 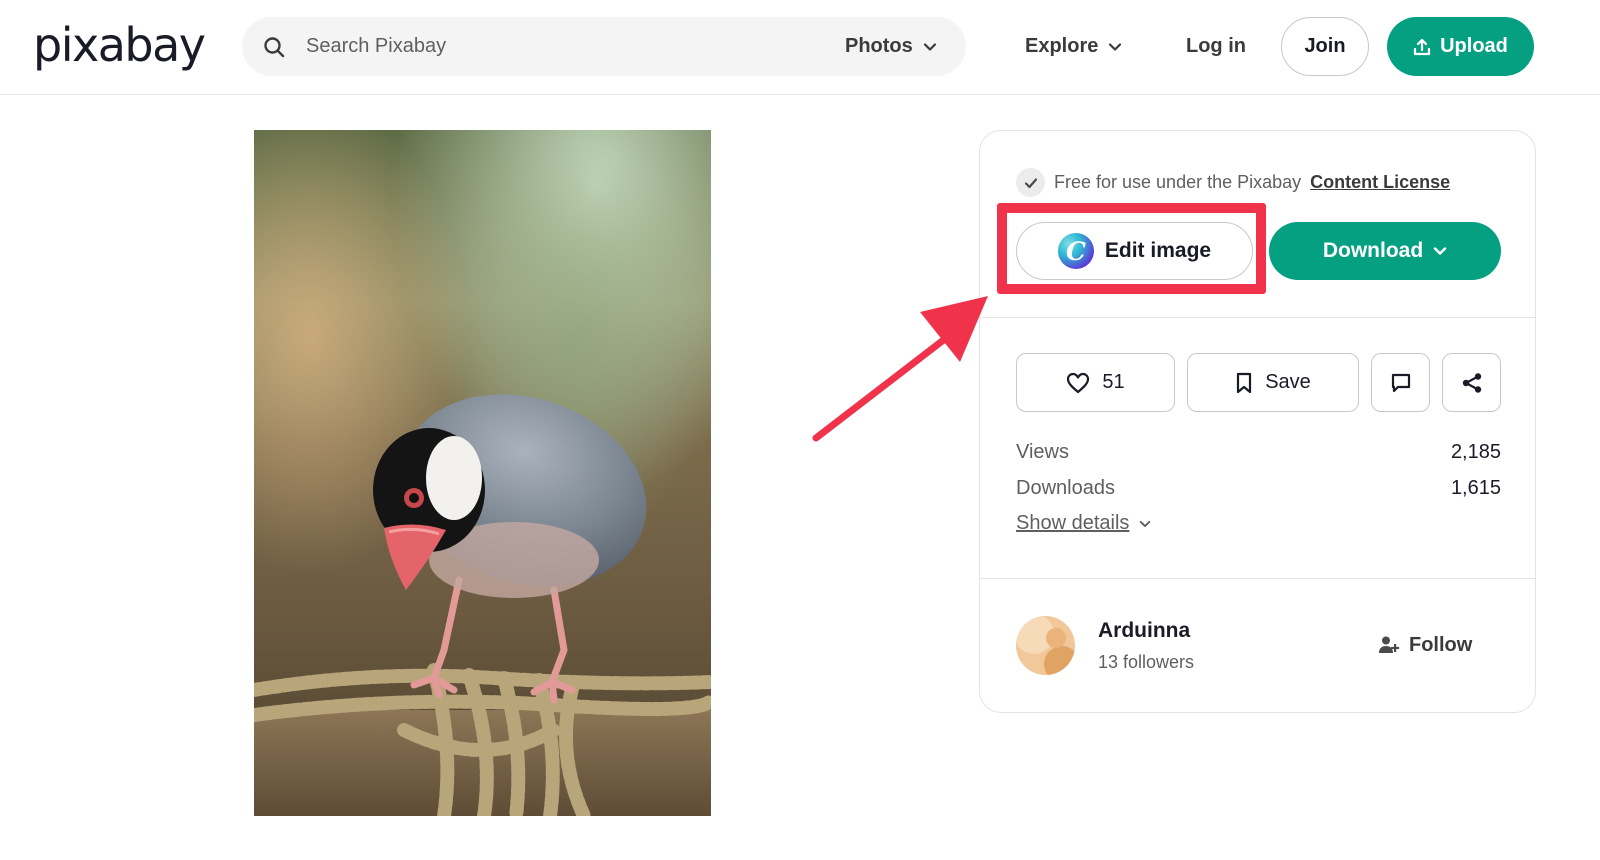 I want to click on like-button: 51, so click(x=1095, y=382).